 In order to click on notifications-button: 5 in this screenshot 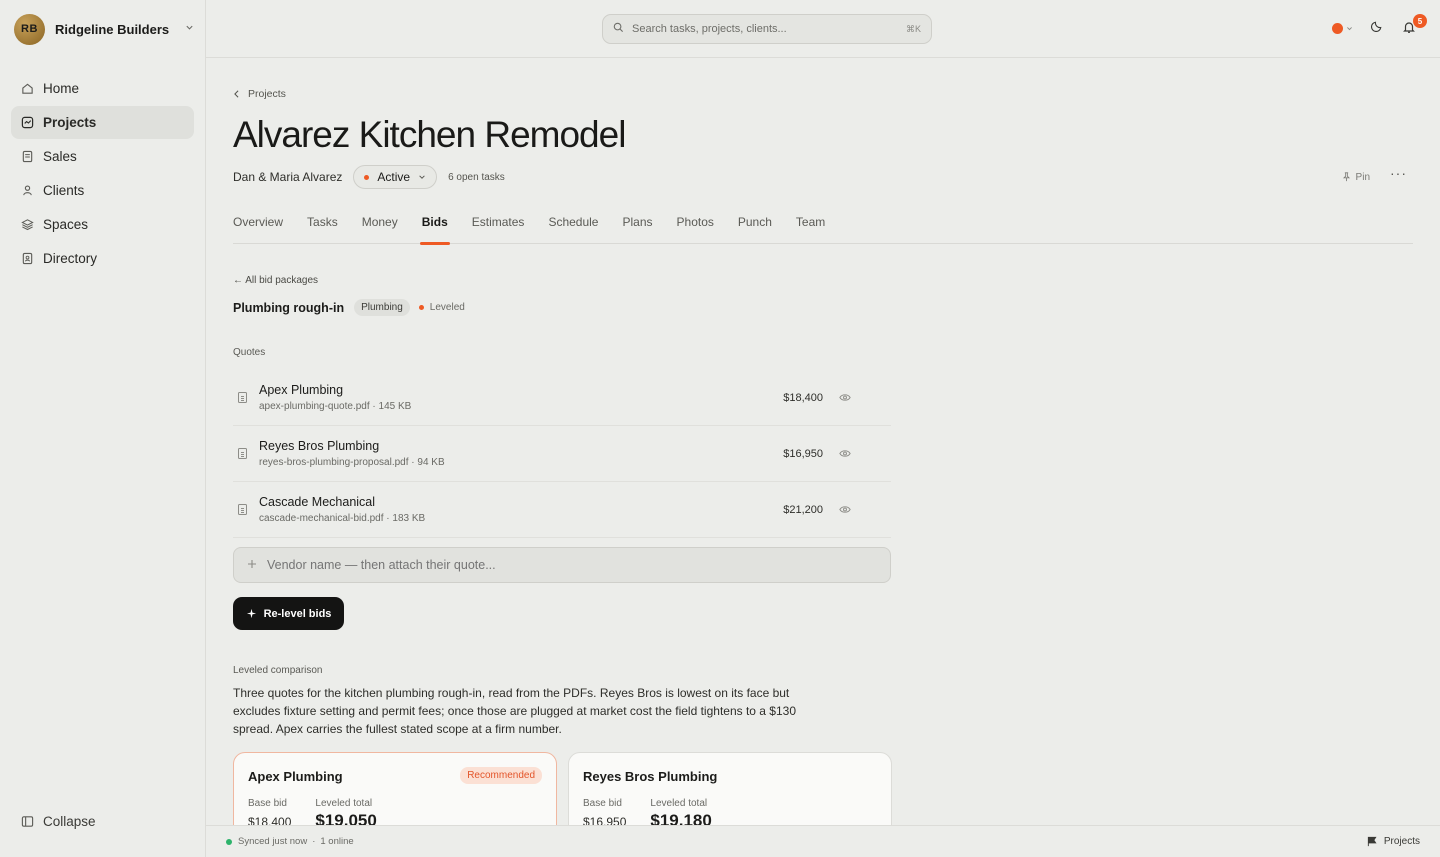, I will do `click(1414, 25)`.